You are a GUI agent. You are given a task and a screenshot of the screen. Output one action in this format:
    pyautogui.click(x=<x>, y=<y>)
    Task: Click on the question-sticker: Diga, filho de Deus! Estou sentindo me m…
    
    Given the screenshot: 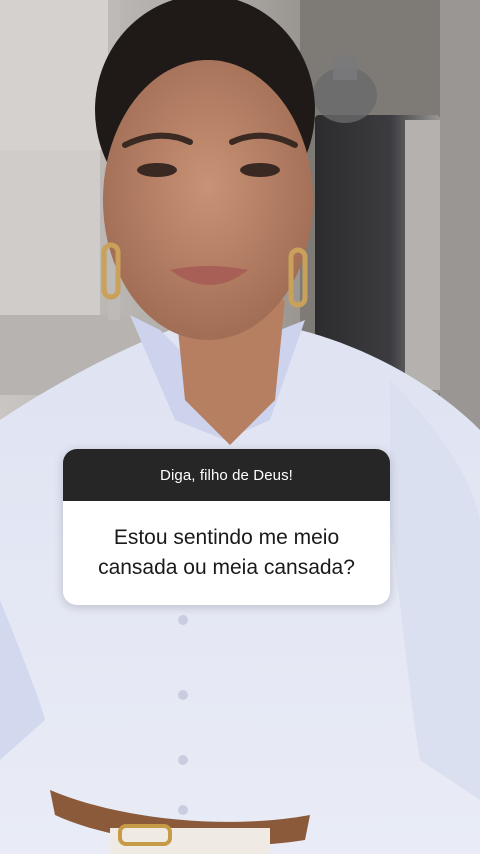 What is the action you would take?
    pyautogui.click(x=226, y=527)
    